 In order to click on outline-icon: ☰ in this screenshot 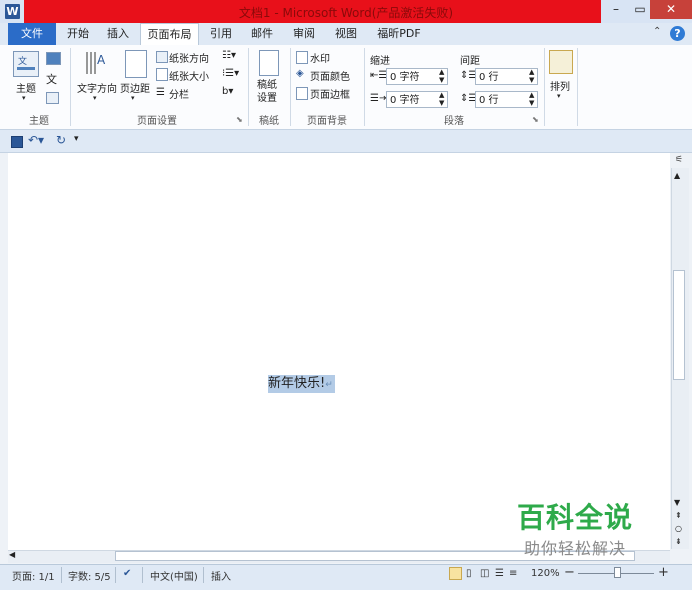, I will do `click(499, 573)`.